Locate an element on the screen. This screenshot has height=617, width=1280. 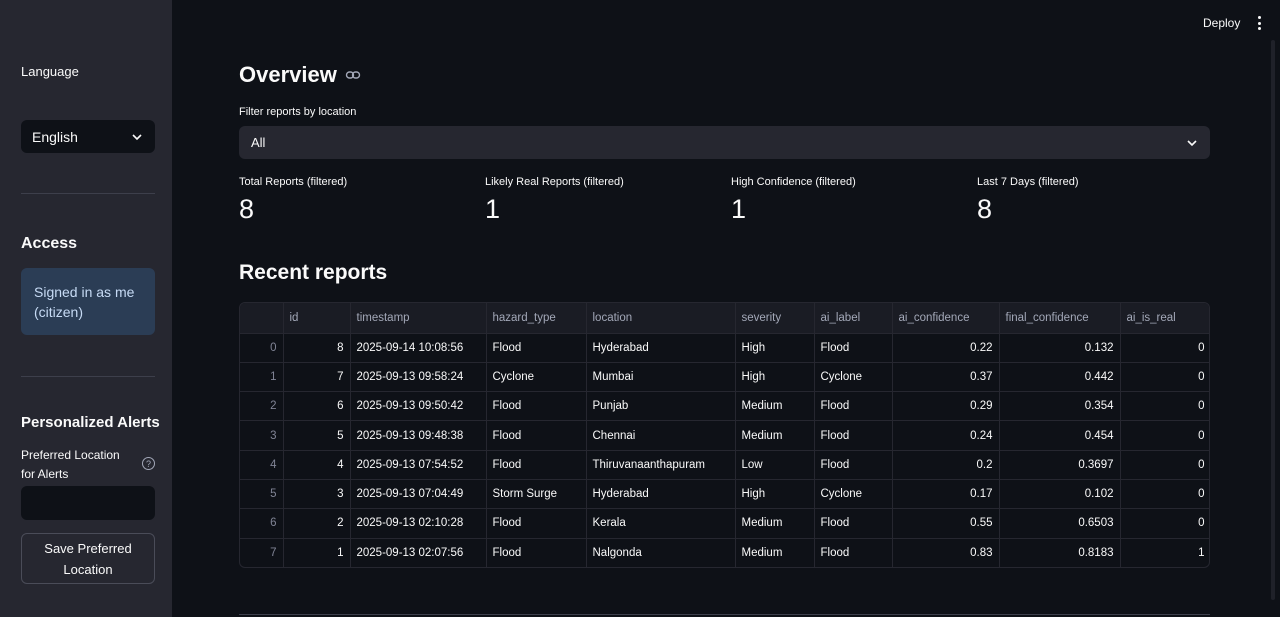
cell-hazard-type: Cyclone is located at coordinates (536, 376).